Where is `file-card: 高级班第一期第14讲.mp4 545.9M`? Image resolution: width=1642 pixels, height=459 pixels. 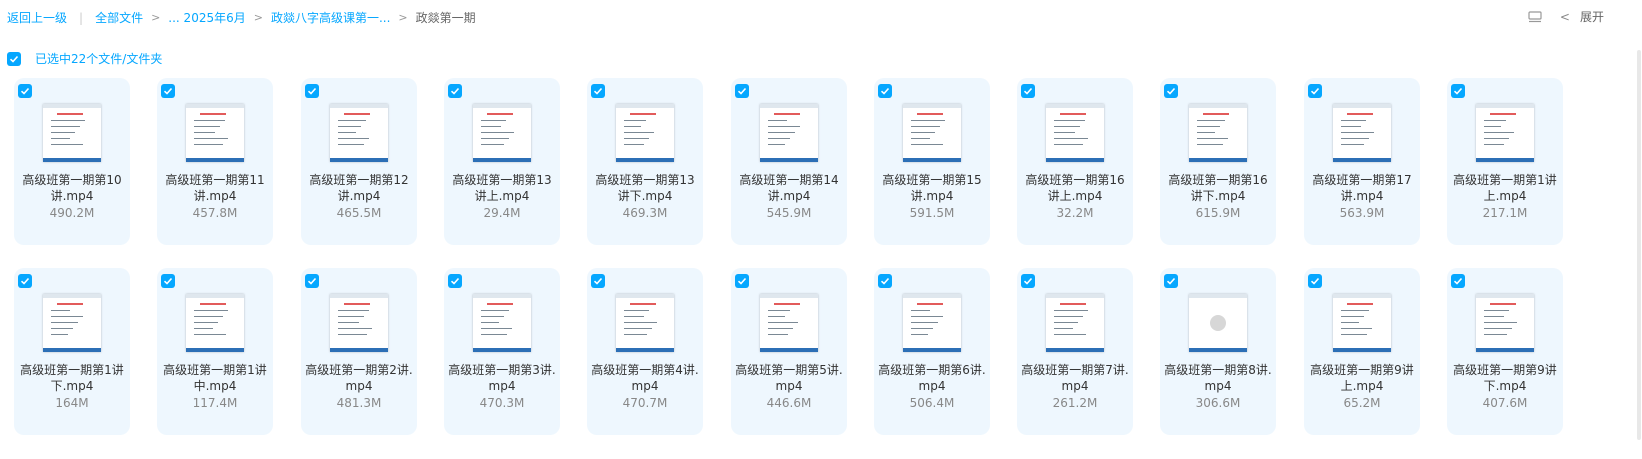 file-card: 高级班第一期第14讲.mp4 545.9M is located at coordinates (789, 161).